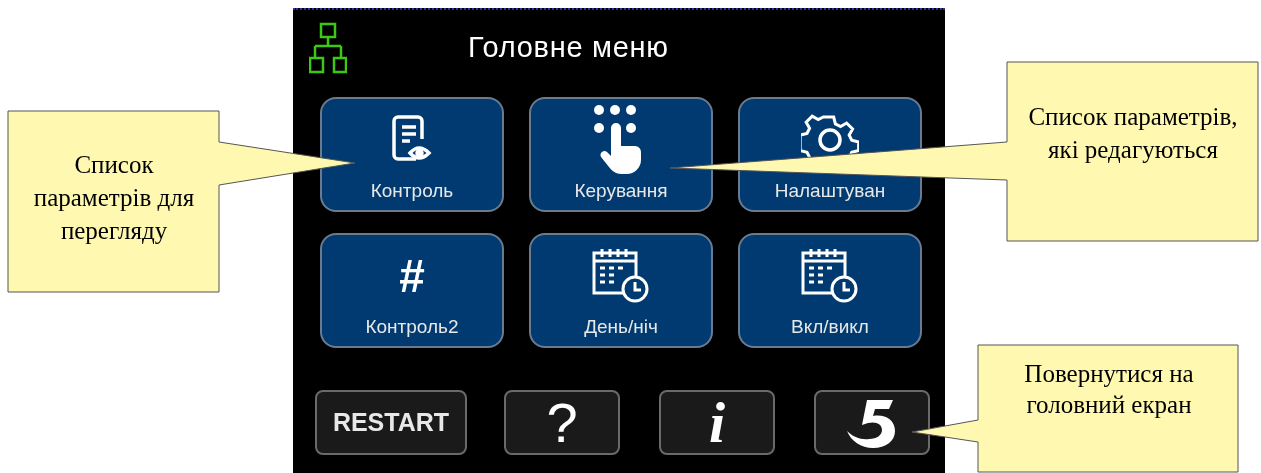 Image resolution: width=1261 pixels, height=473 pixels. I want to click on return-button, so click(872, 422).